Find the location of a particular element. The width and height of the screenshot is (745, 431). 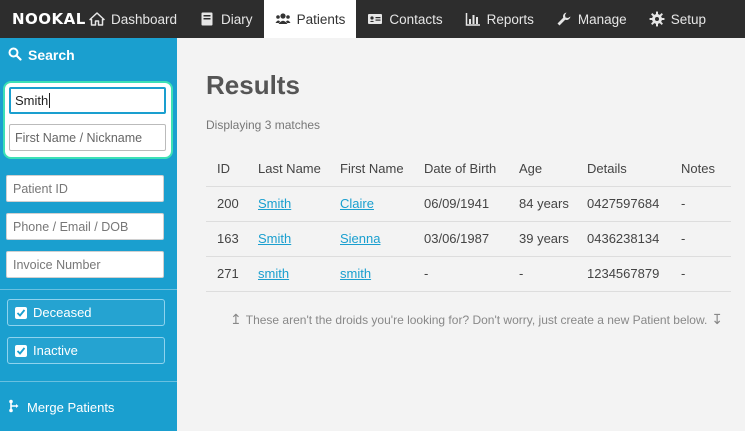

last-name-input: Smith is located at coordinates (87, 100).